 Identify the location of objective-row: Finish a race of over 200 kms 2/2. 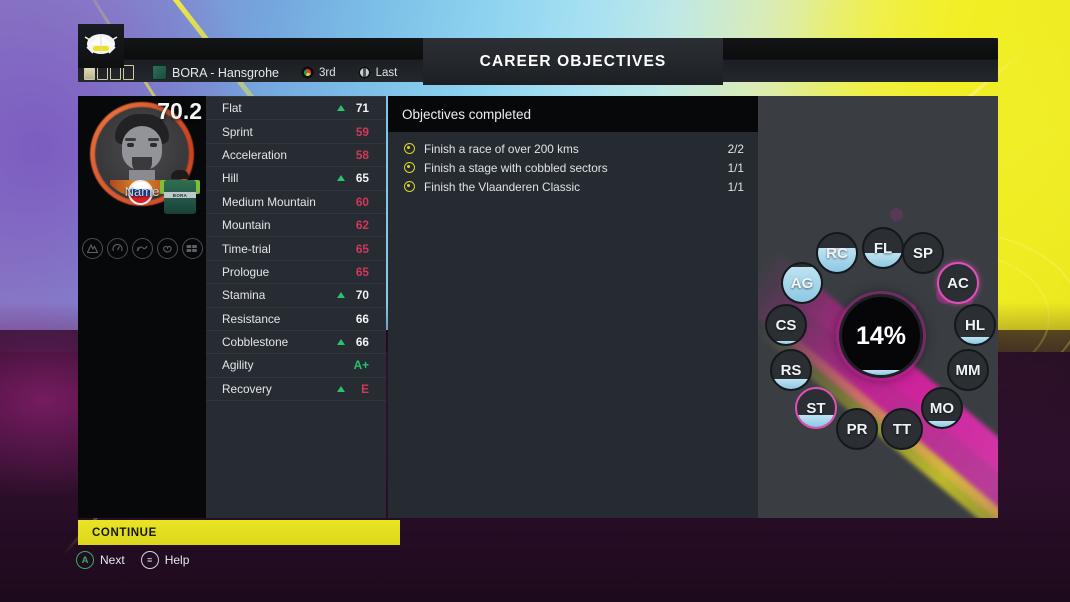
(573, 148).